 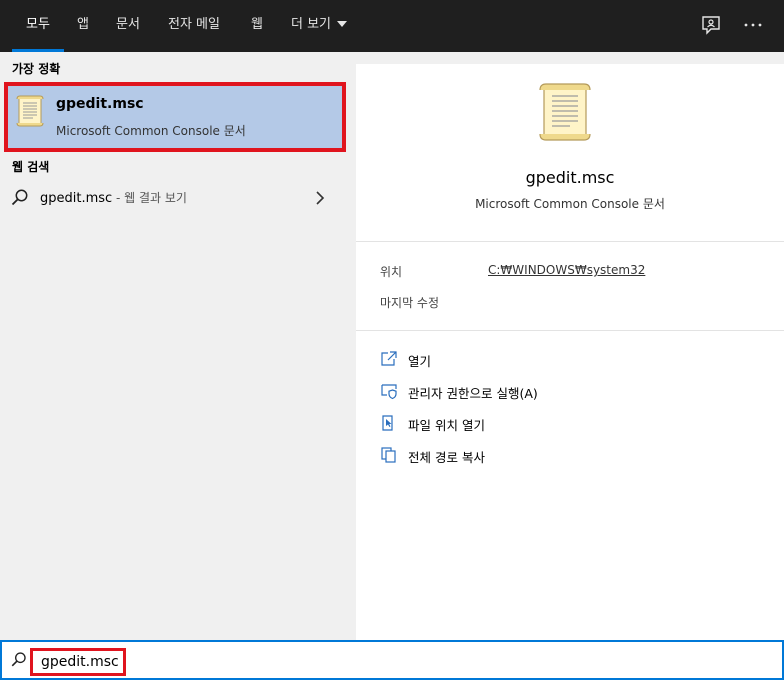 I want to click on action-open: 열기, so click(x=570, y=360).